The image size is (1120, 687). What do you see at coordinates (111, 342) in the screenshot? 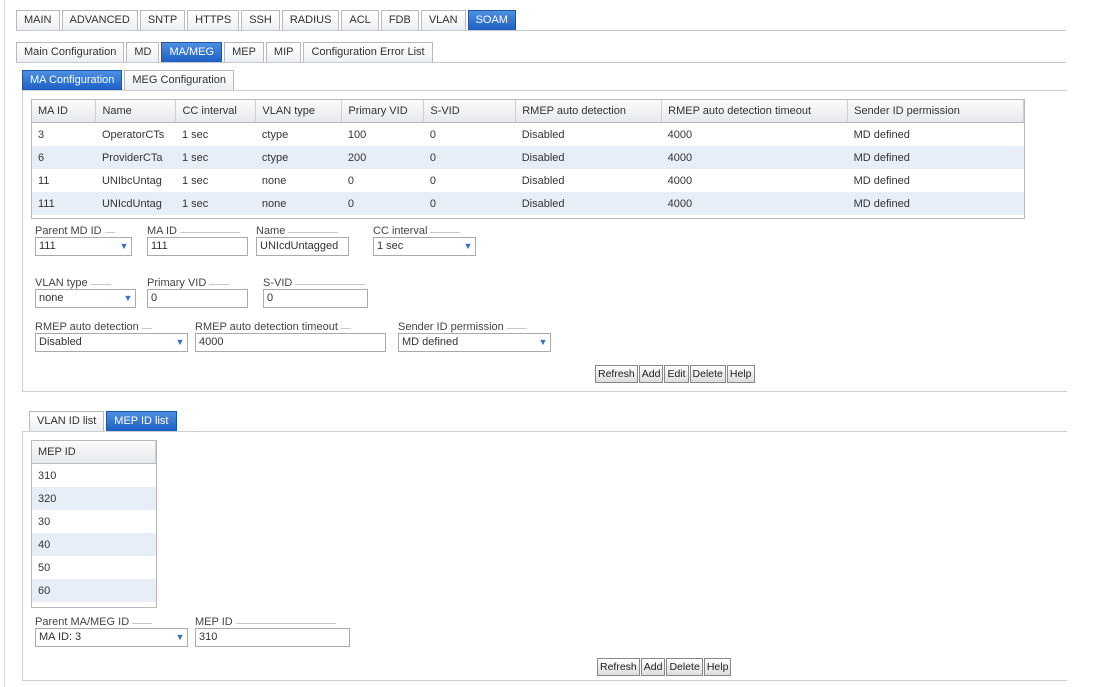
I see `rmep-auto-detection-select: Disabled ▼` at bounding box center [111, 342].